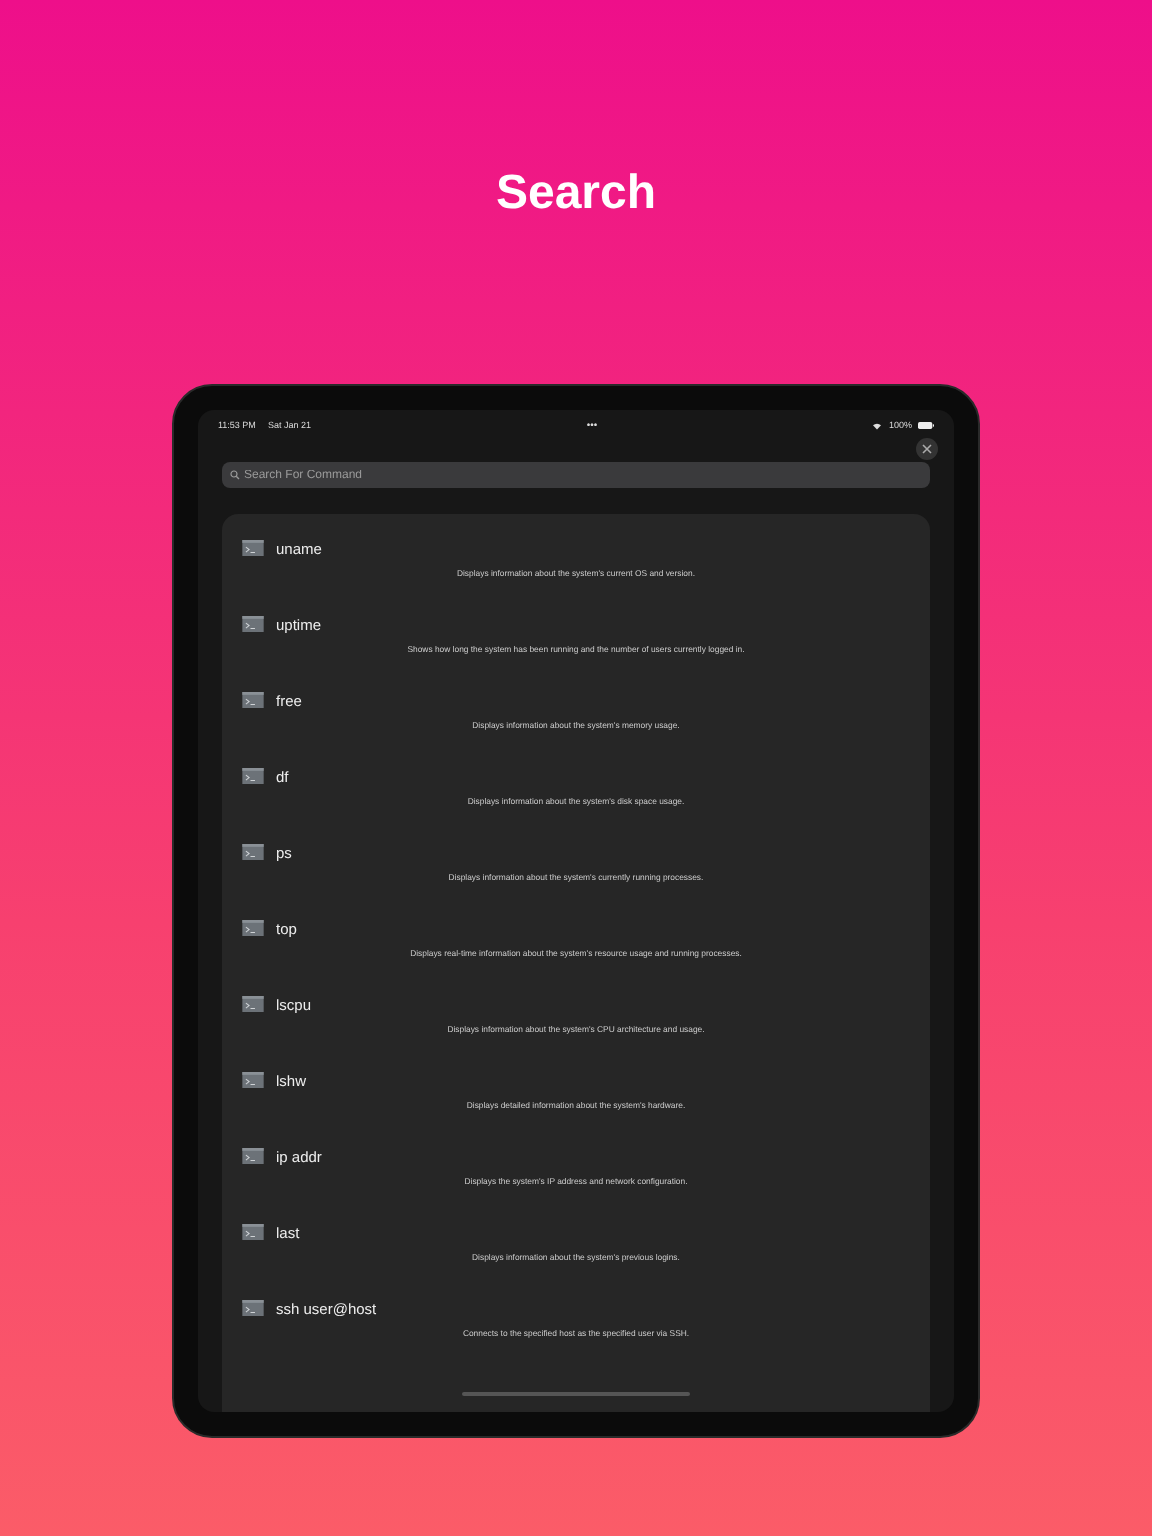 This screenshot has height=1536, width=1152. I want to click on wifi-icon, so click(877, 426).